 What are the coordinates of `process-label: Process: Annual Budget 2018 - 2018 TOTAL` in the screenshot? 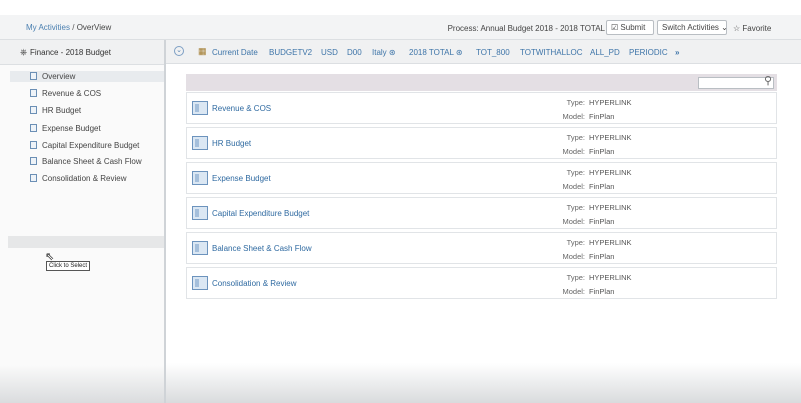 It's located at (526, 28).